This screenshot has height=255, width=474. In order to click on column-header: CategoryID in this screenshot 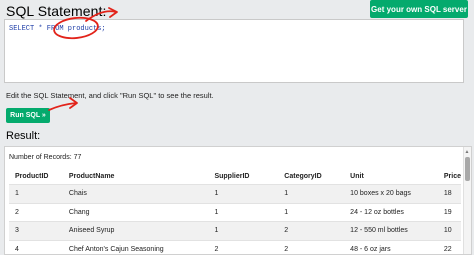, I will do `click(311, 176)`.